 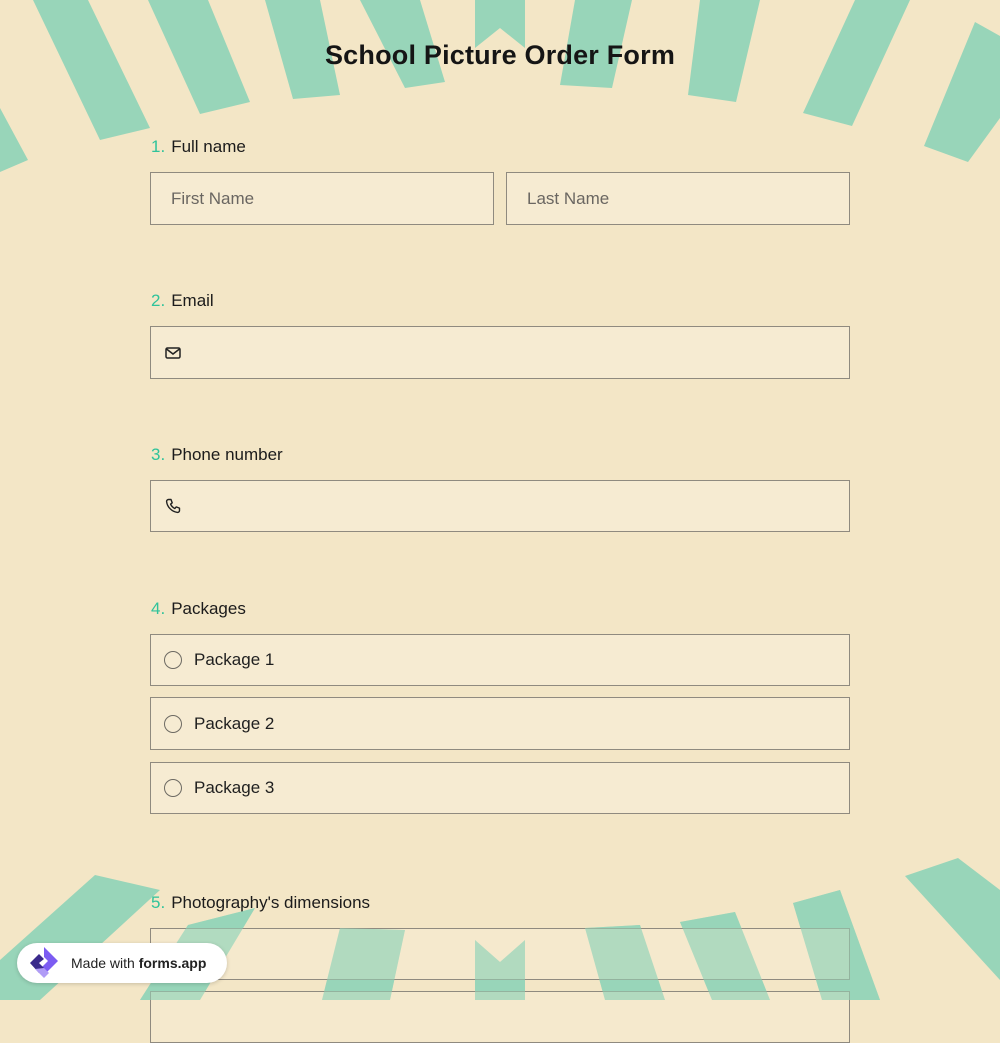 What do you see at coordinates (173, 506) in the screenshot?
I see `phone-icon` at bounding box center [173, 506].